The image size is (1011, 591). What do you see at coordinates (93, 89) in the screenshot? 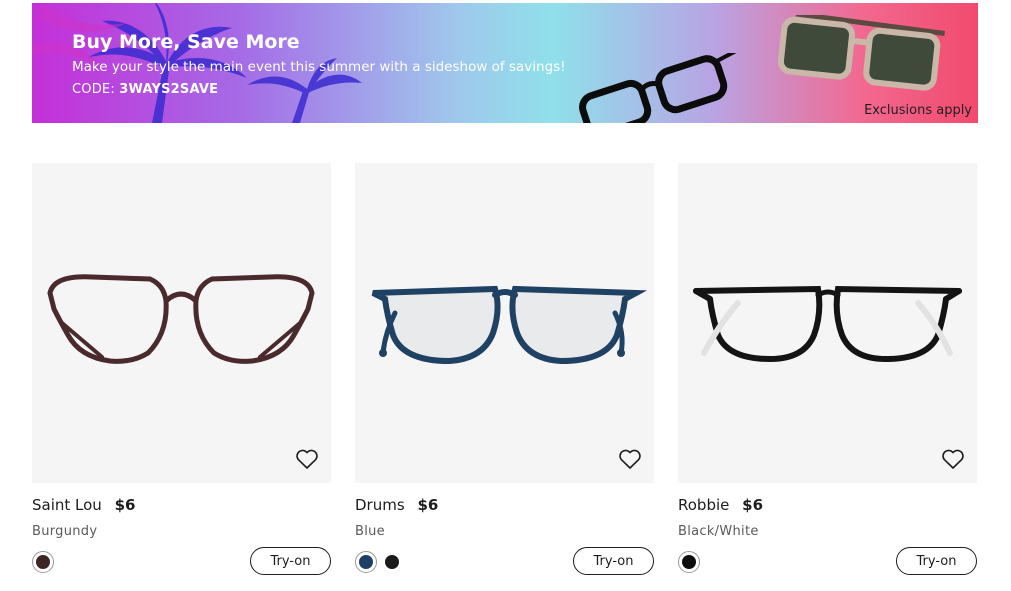
I see `promo-code-label: CODE:` at bounding box center [93, 89].